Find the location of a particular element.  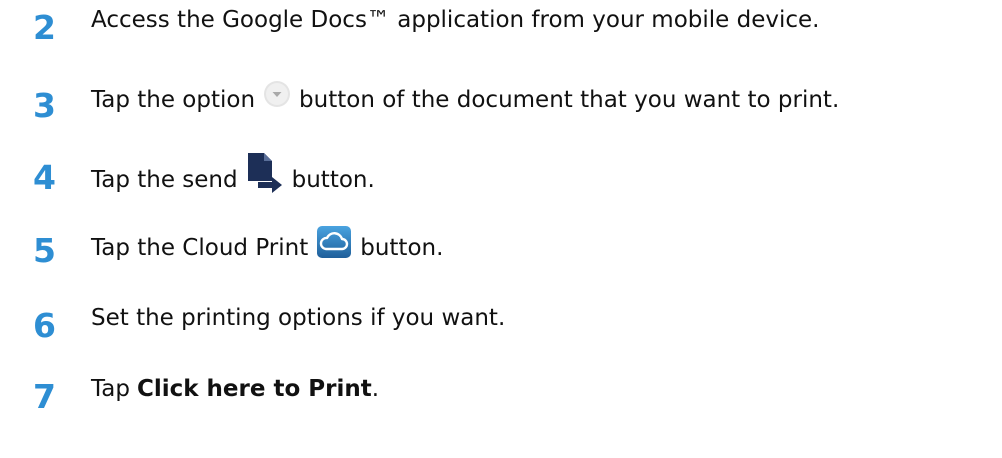

step-text-before: Tap the send is located at coordinates (164, 179).